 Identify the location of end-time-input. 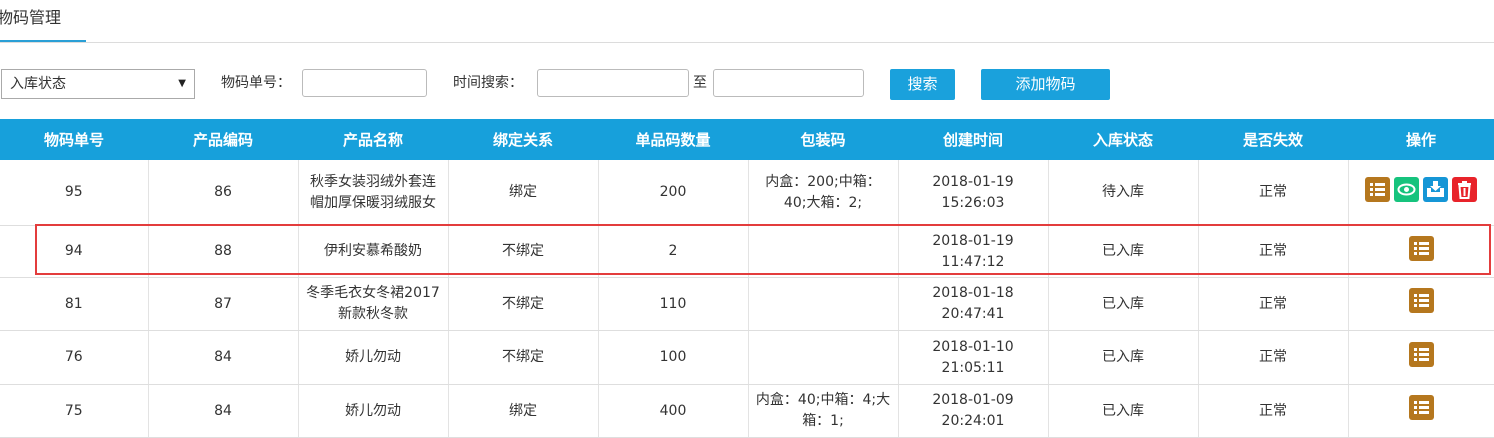
(788, 83).